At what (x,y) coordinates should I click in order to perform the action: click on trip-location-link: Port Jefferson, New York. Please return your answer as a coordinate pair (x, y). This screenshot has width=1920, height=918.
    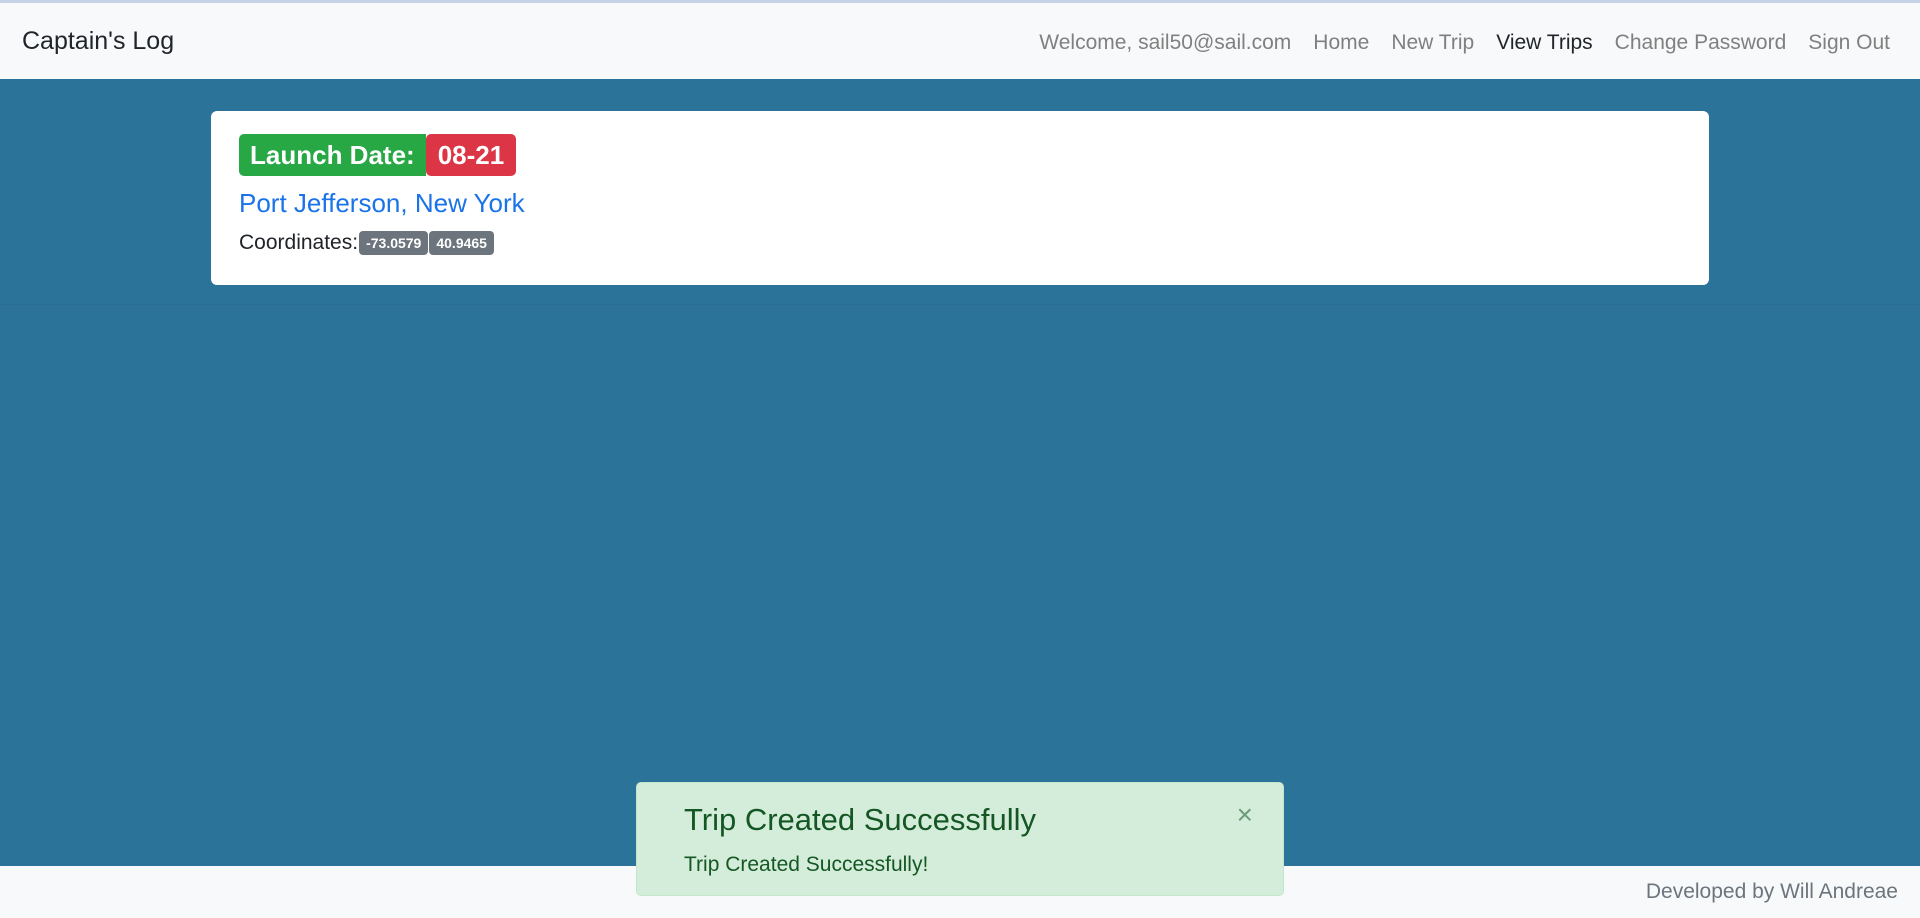
    Looking at the image, I should click on (382, 203).